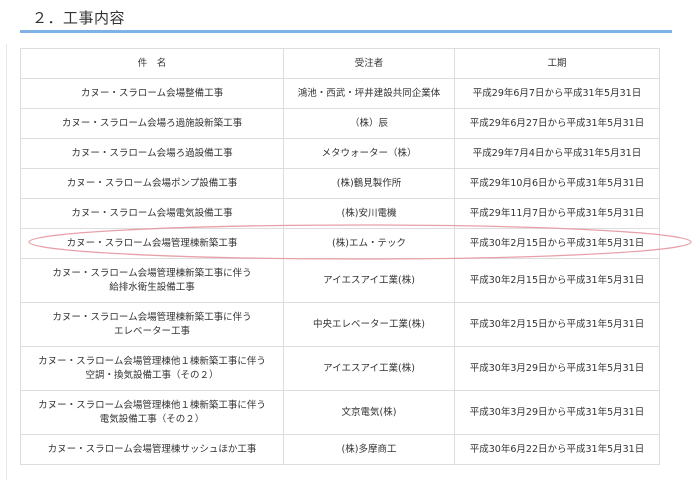  What do you see at coordinates (152, 324) in the screenshot?
I see `cell-name: カヌー・スラローム会場管理棟新築工事に伴う エレベーター工事` at bounding box center [152, 324].